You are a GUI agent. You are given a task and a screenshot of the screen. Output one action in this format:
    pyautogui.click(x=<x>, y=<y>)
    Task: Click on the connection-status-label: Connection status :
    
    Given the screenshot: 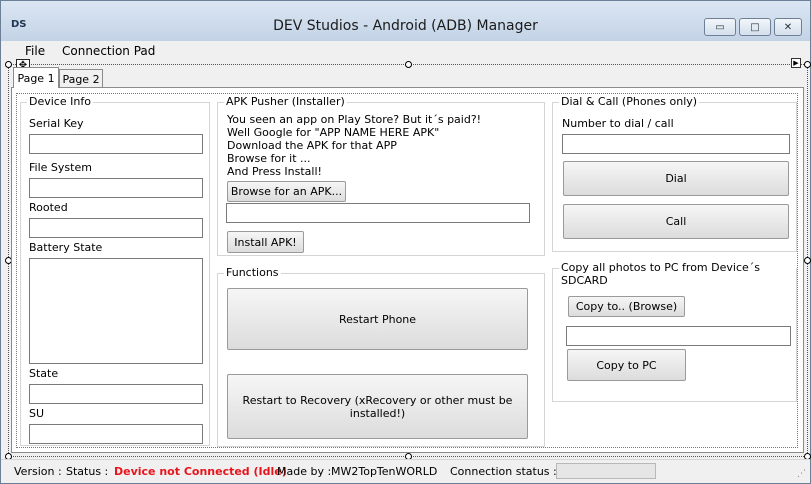 What is the action you would take?
    pyautogui.click(x=503, y=471)
    